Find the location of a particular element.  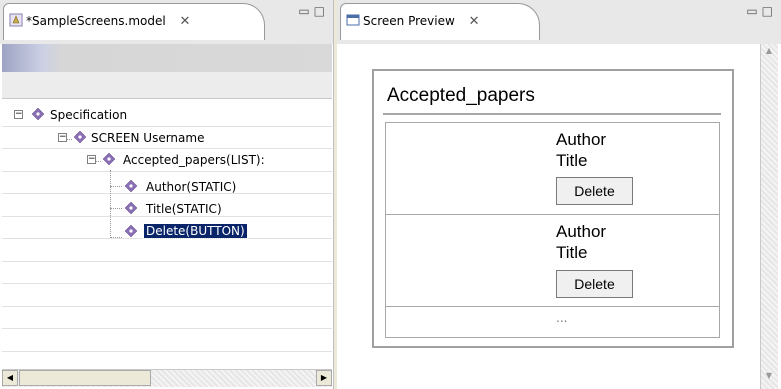

tree-node-label: Title(STATIC) is located at coordinates (184, 209).